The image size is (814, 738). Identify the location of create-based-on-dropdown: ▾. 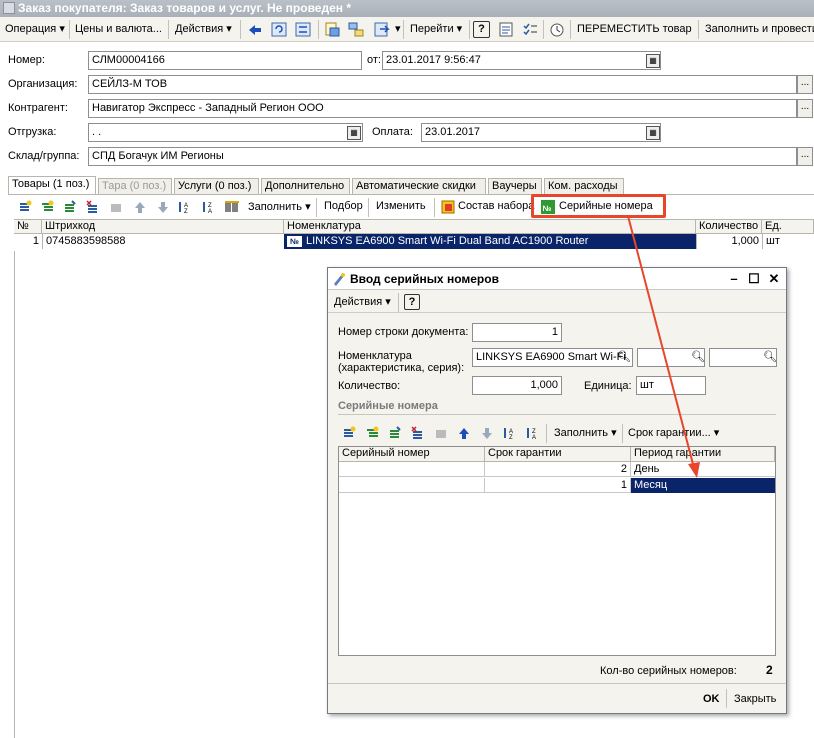
(398, 29).